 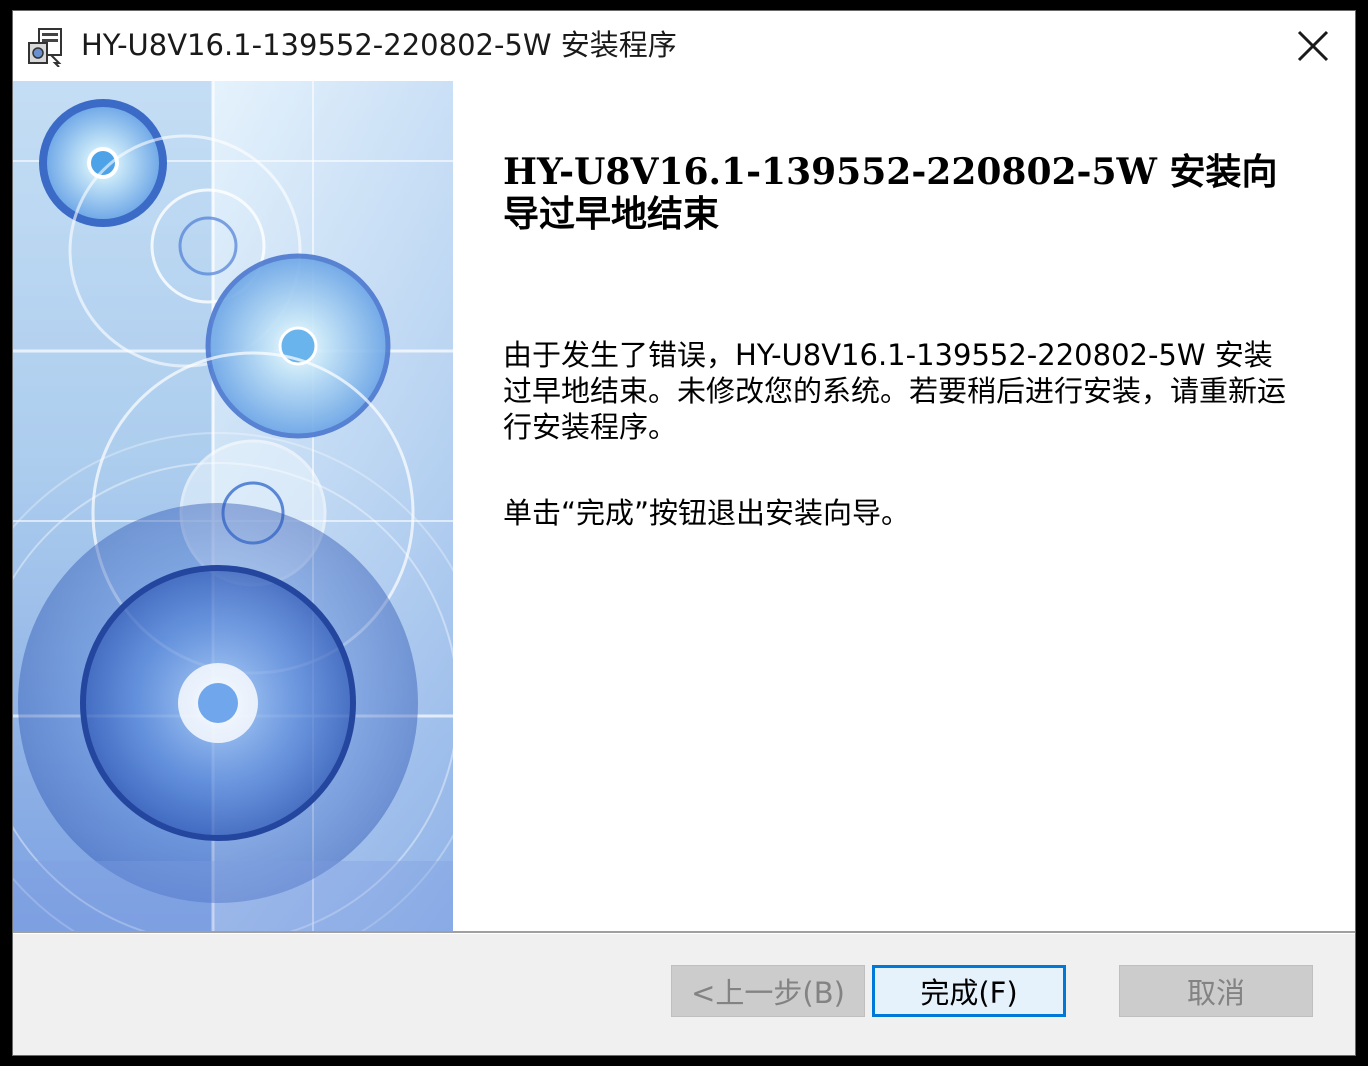 I want to click on installer-icon, so click(x=46, y=46).